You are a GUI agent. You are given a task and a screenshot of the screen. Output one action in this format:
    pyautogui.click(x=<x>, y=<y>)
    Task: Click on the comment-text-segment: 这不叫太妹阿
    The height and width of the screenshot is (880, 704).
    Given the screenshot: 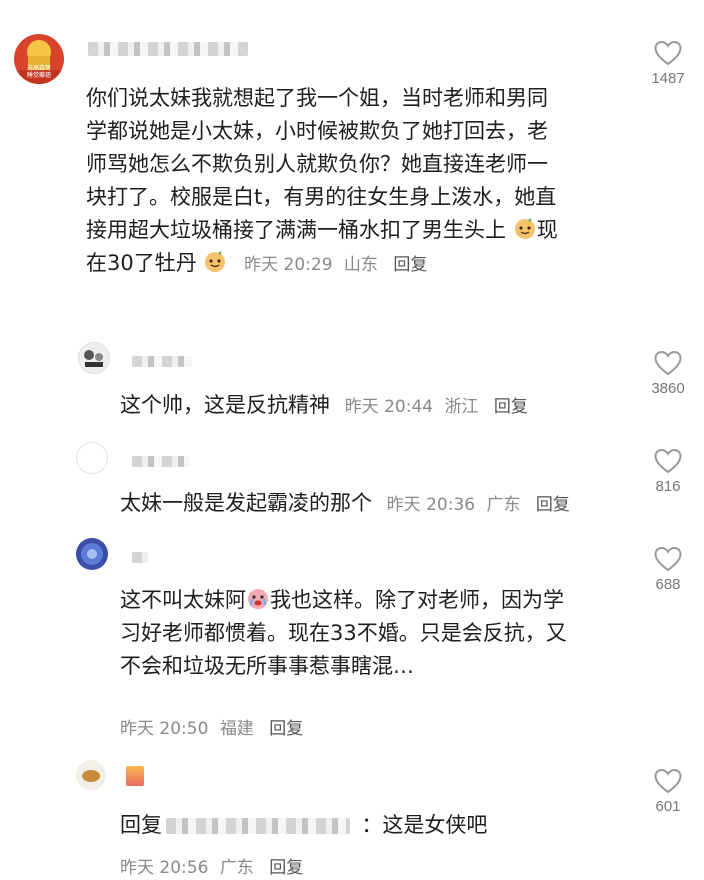 What is the action you would take?
    pyautogui.click(x=183, y=600)
    